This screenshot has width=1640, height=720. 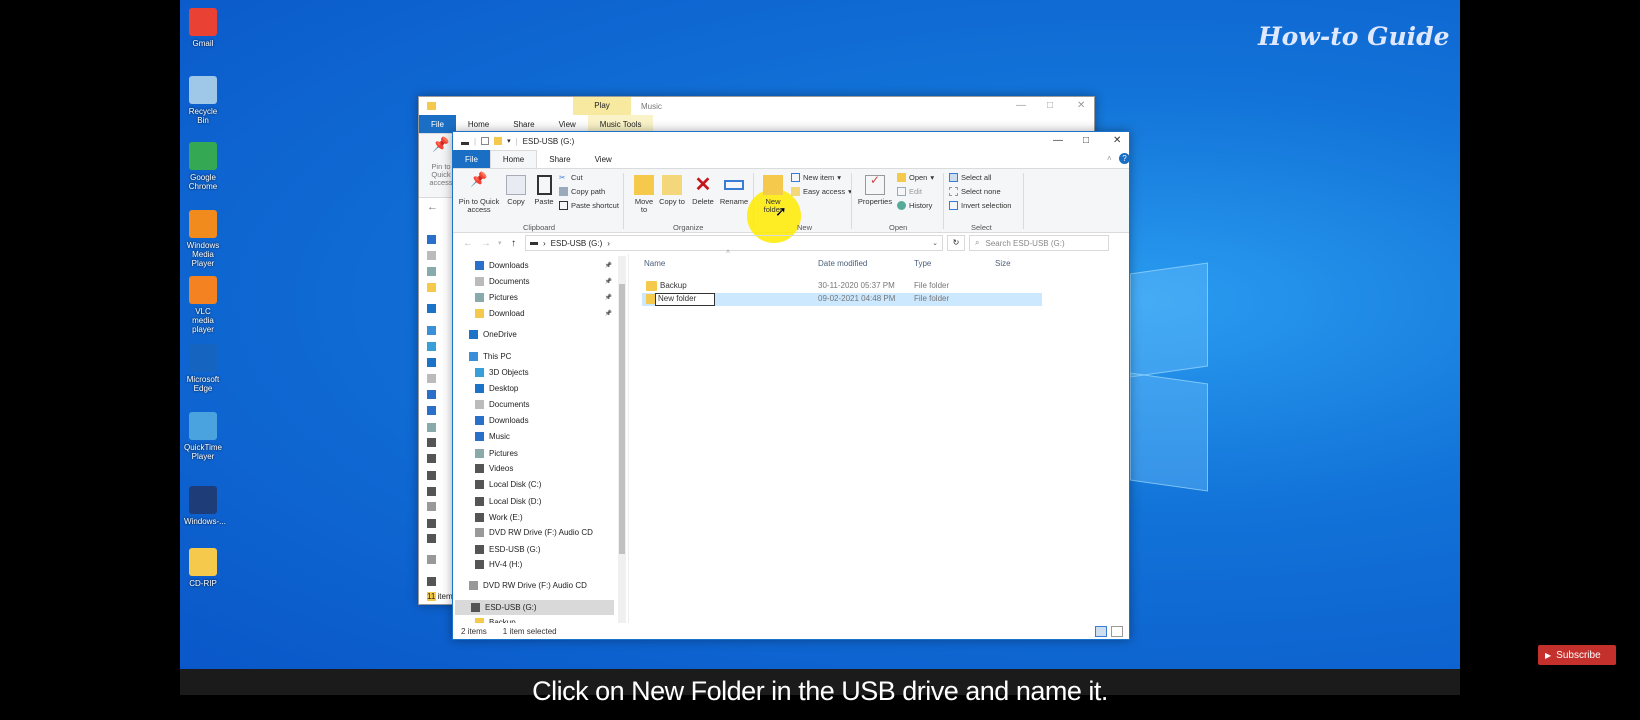 What do you see at coordinates (533, 356) in the screenshot?
I see `nav-item: This PC` at bounding box center [533, 356].